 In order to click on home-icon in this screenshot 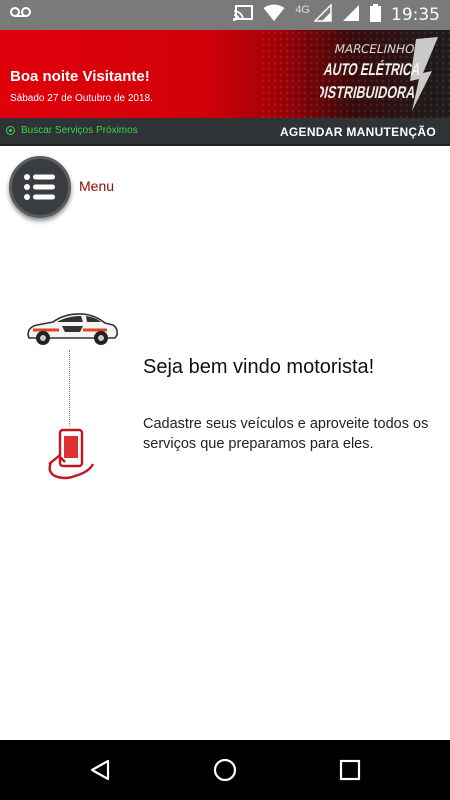, I will do `click(225, 770)`.